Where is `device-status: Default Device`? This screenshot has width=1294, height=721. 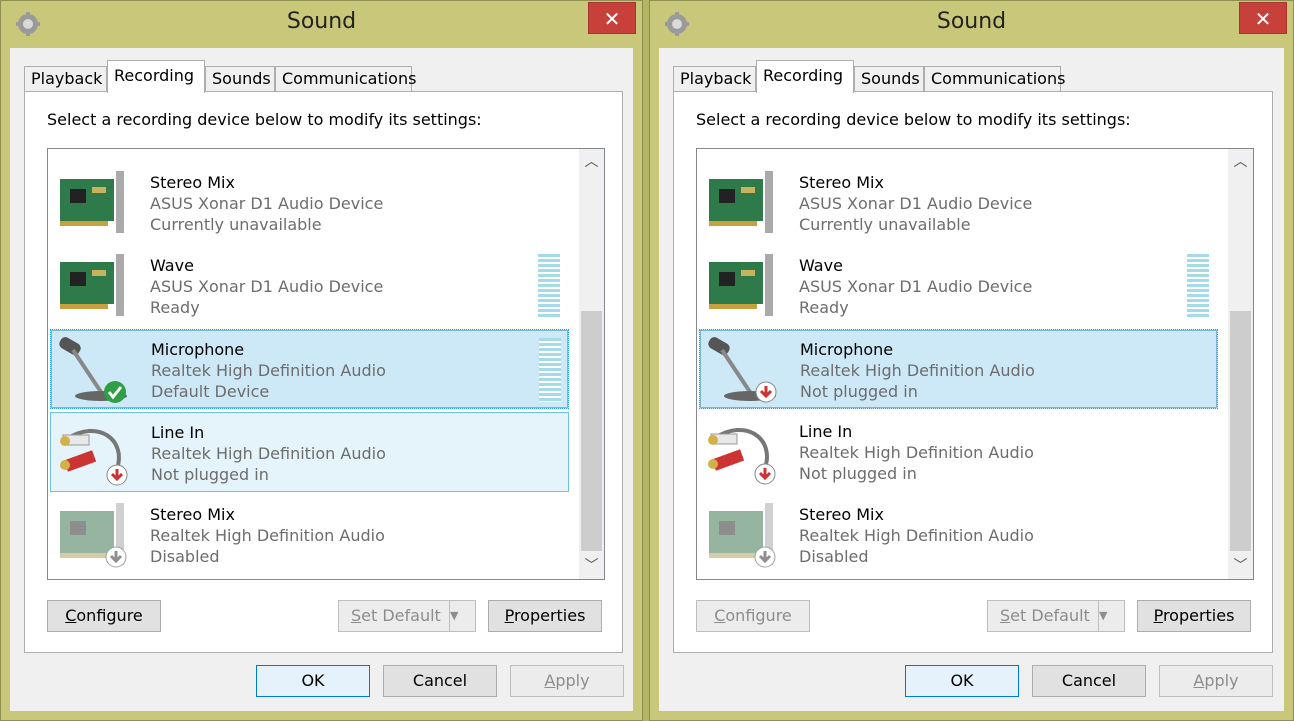
device-status: Default Device is located at coordinates (210, 391).